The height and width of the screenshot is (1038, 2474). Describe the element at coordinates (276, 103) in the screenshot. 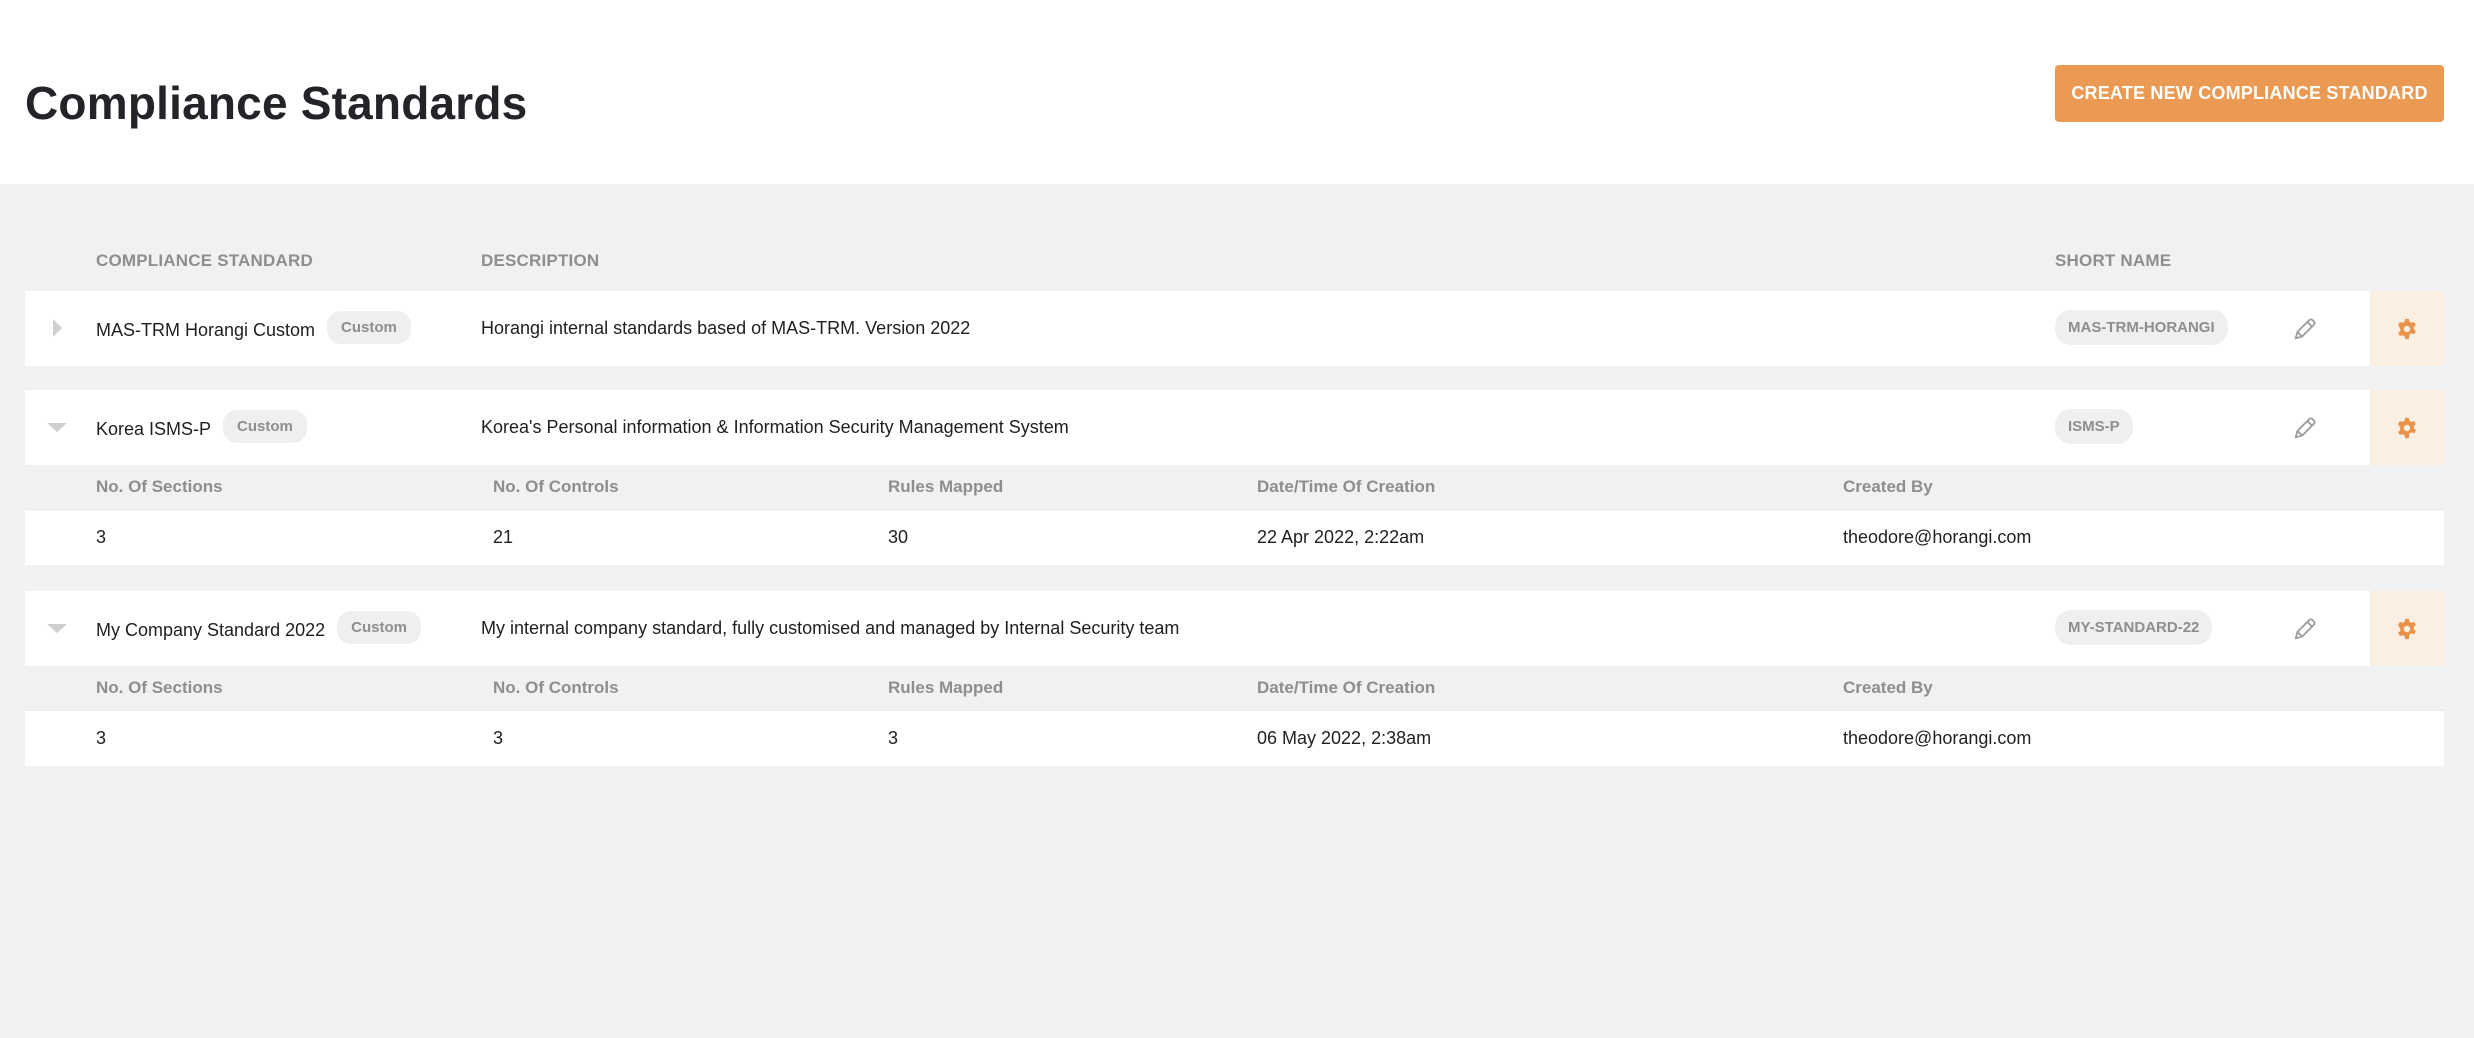

I see `page-title: Compliance Standards` at that location.